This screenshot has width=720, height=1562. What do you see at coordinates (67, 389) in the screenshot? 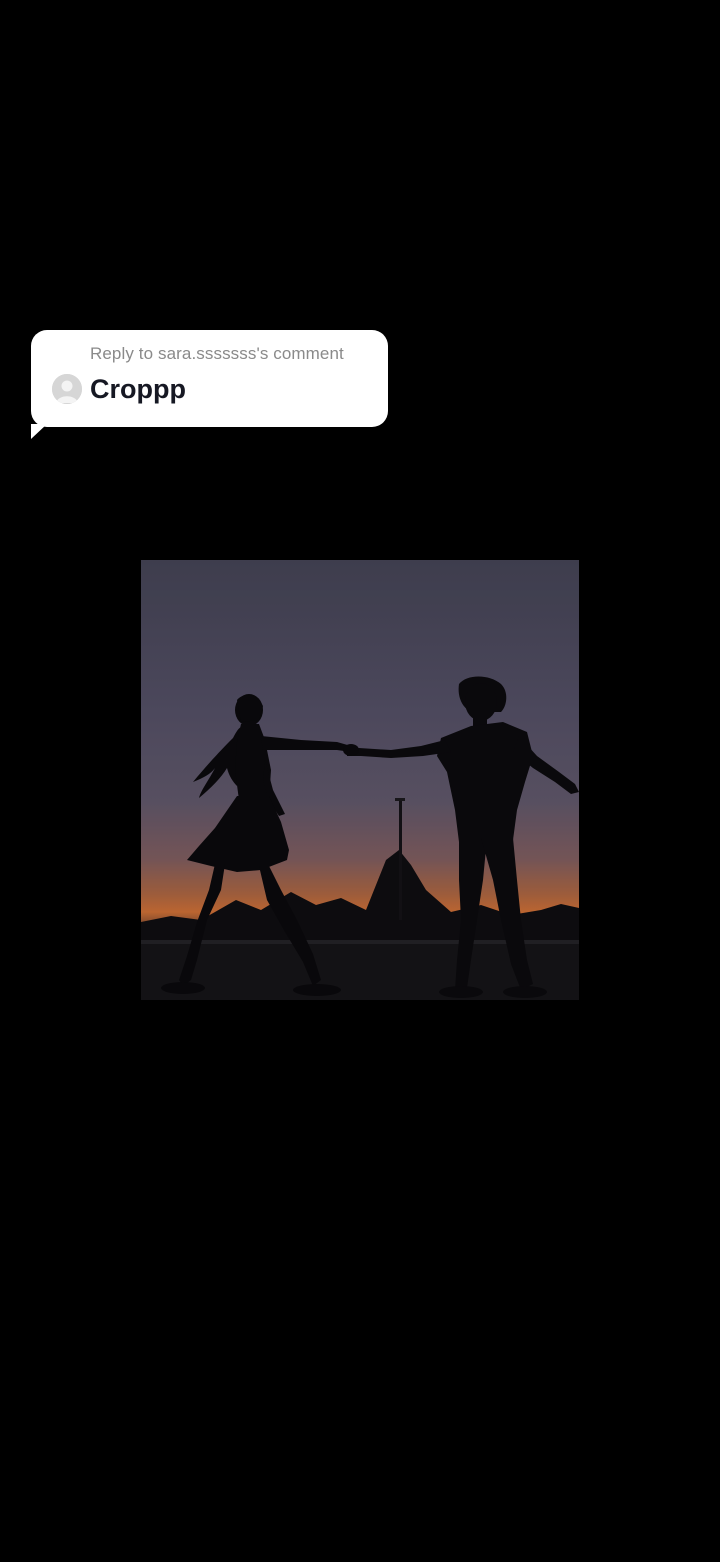
I see `default-user-avatar-icon` at bounding box center [67, 389].